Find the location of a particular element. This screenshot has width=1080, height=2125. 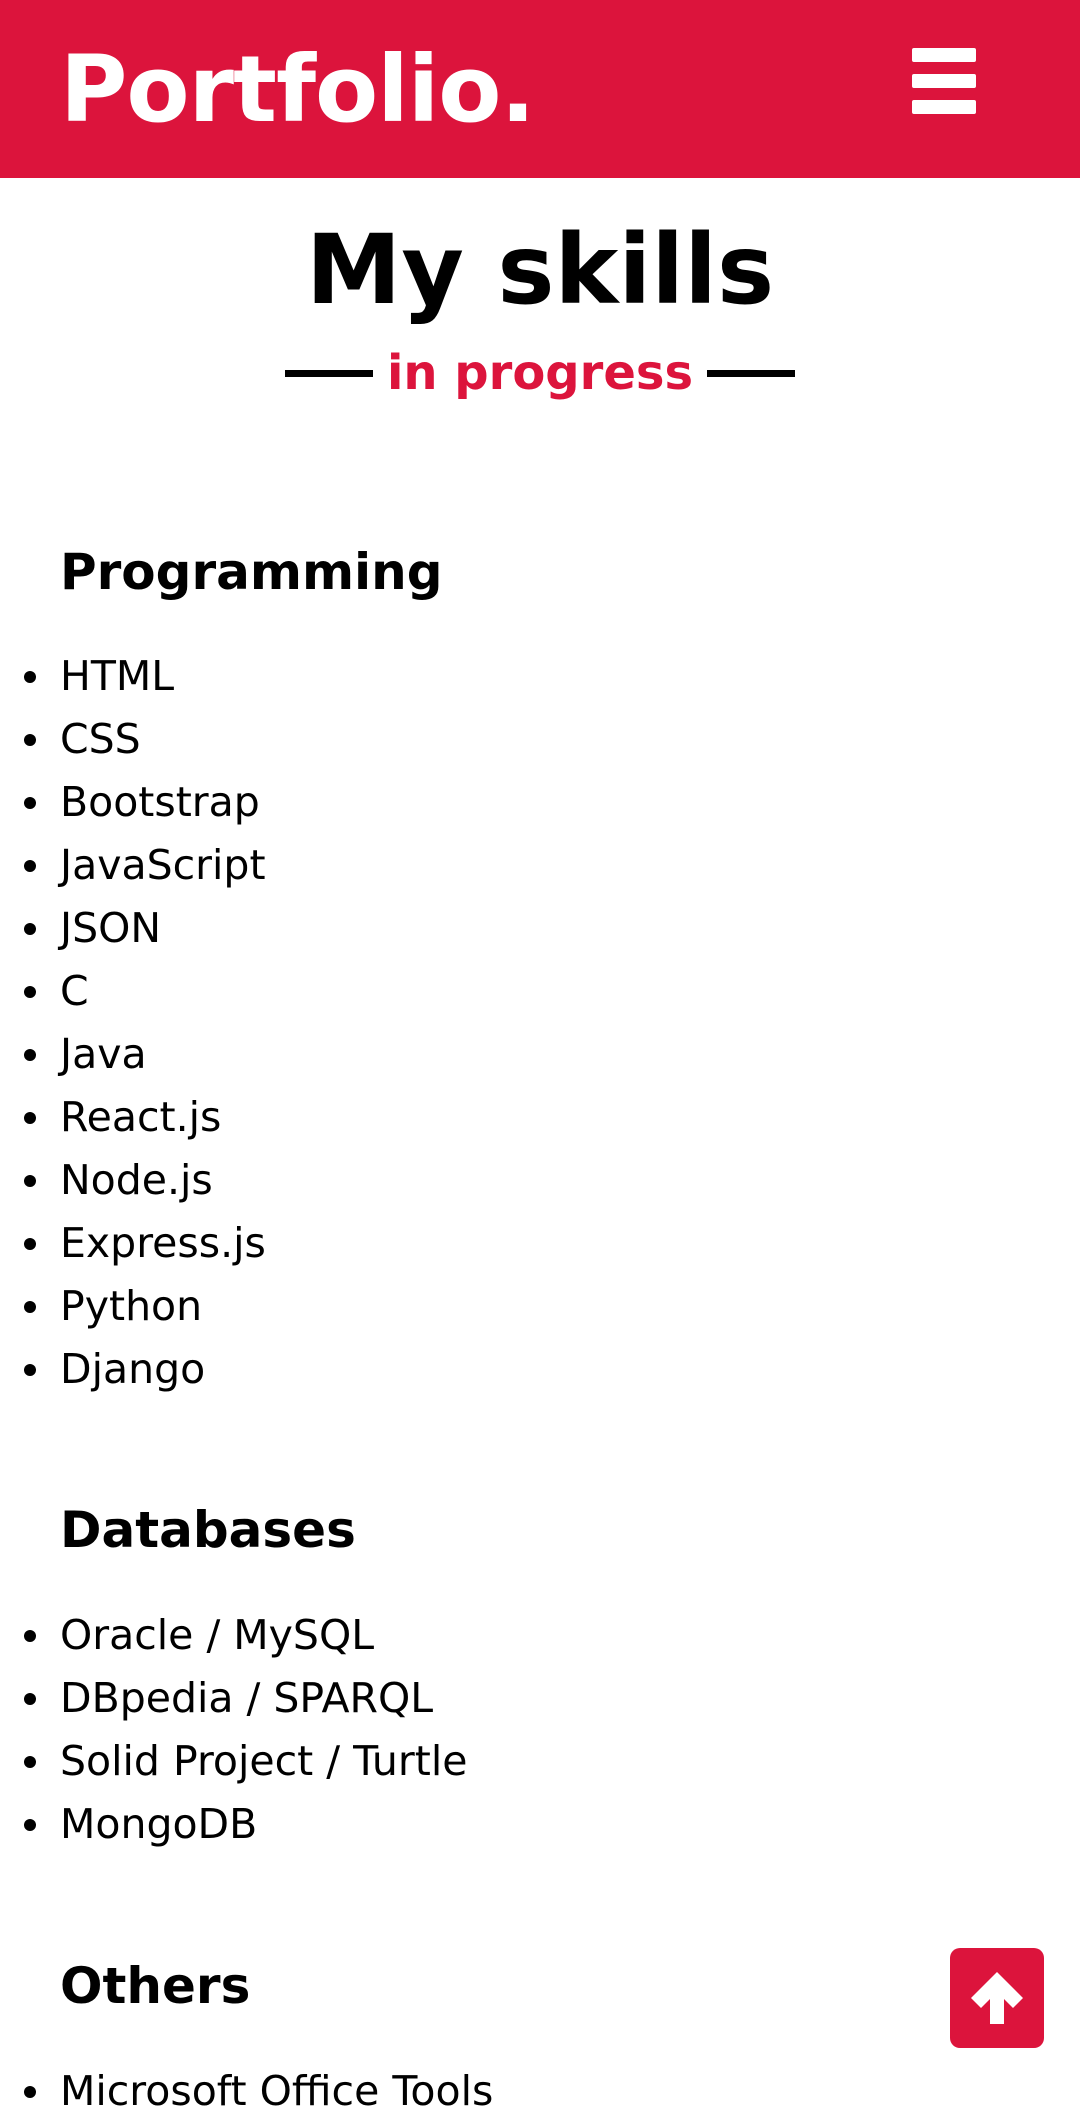

subtitle-divider-left is located at coordinates (328, 373).